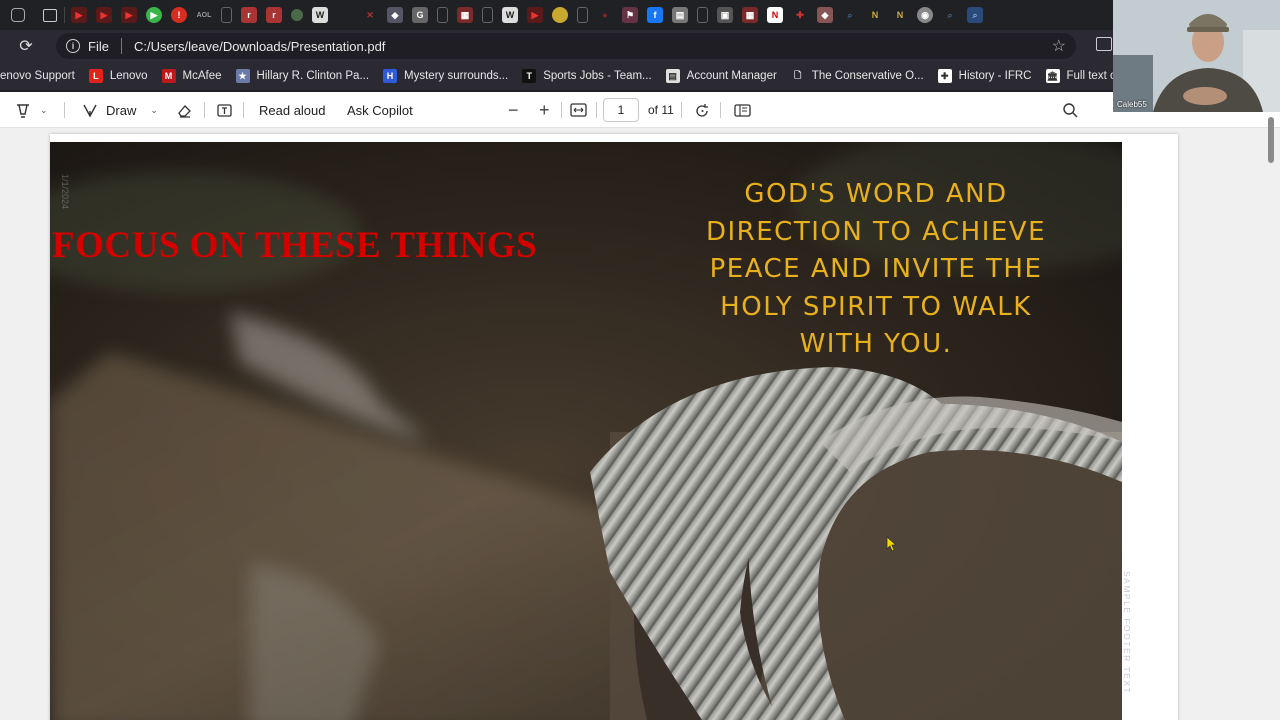  I want to click on aol-tab-icon: AOL, so click(204, 15).